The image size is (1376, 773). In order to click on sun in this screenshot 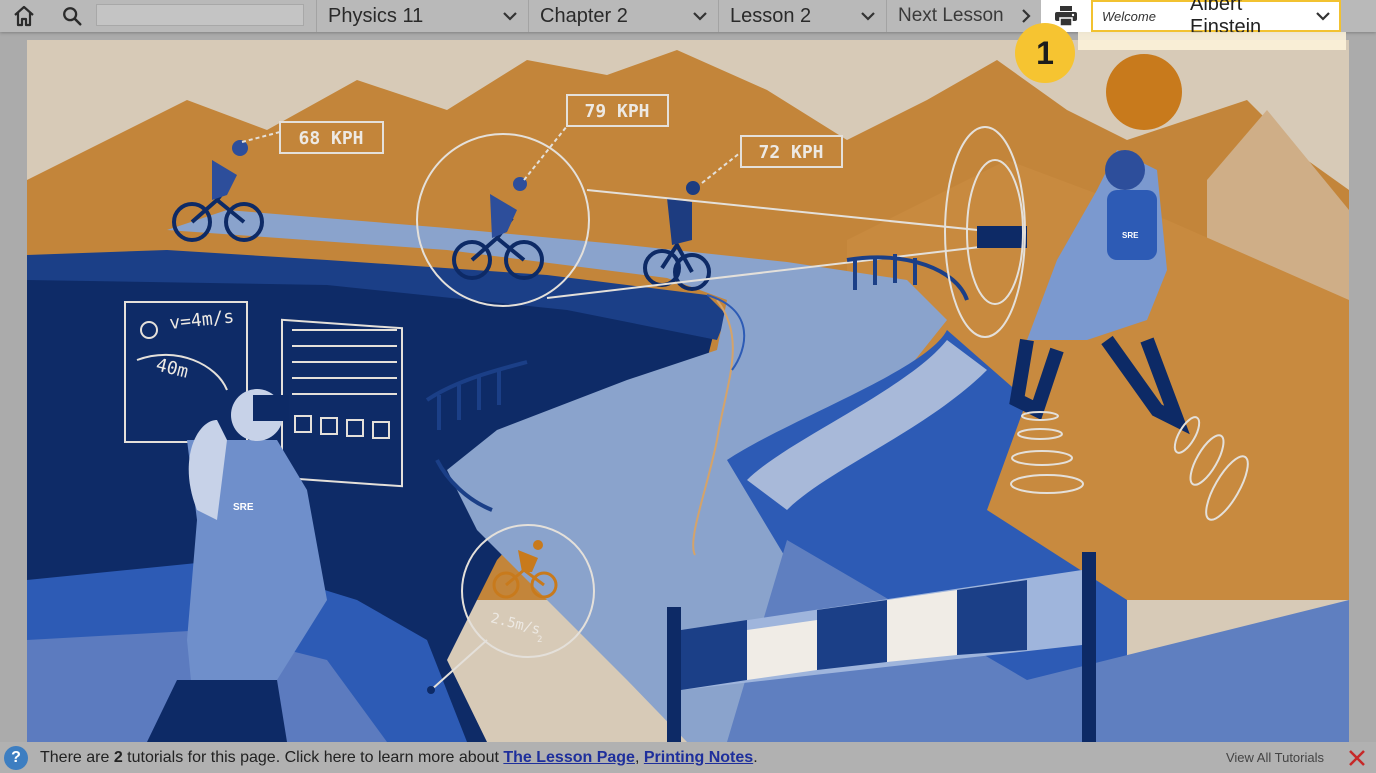, I will do `click(1144, 92)`.